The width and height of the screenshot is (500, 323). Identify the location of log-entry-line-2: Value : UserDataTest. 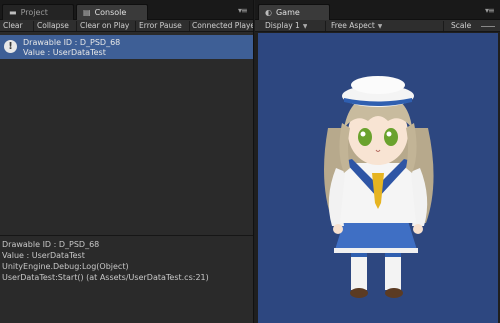
(64, 52).